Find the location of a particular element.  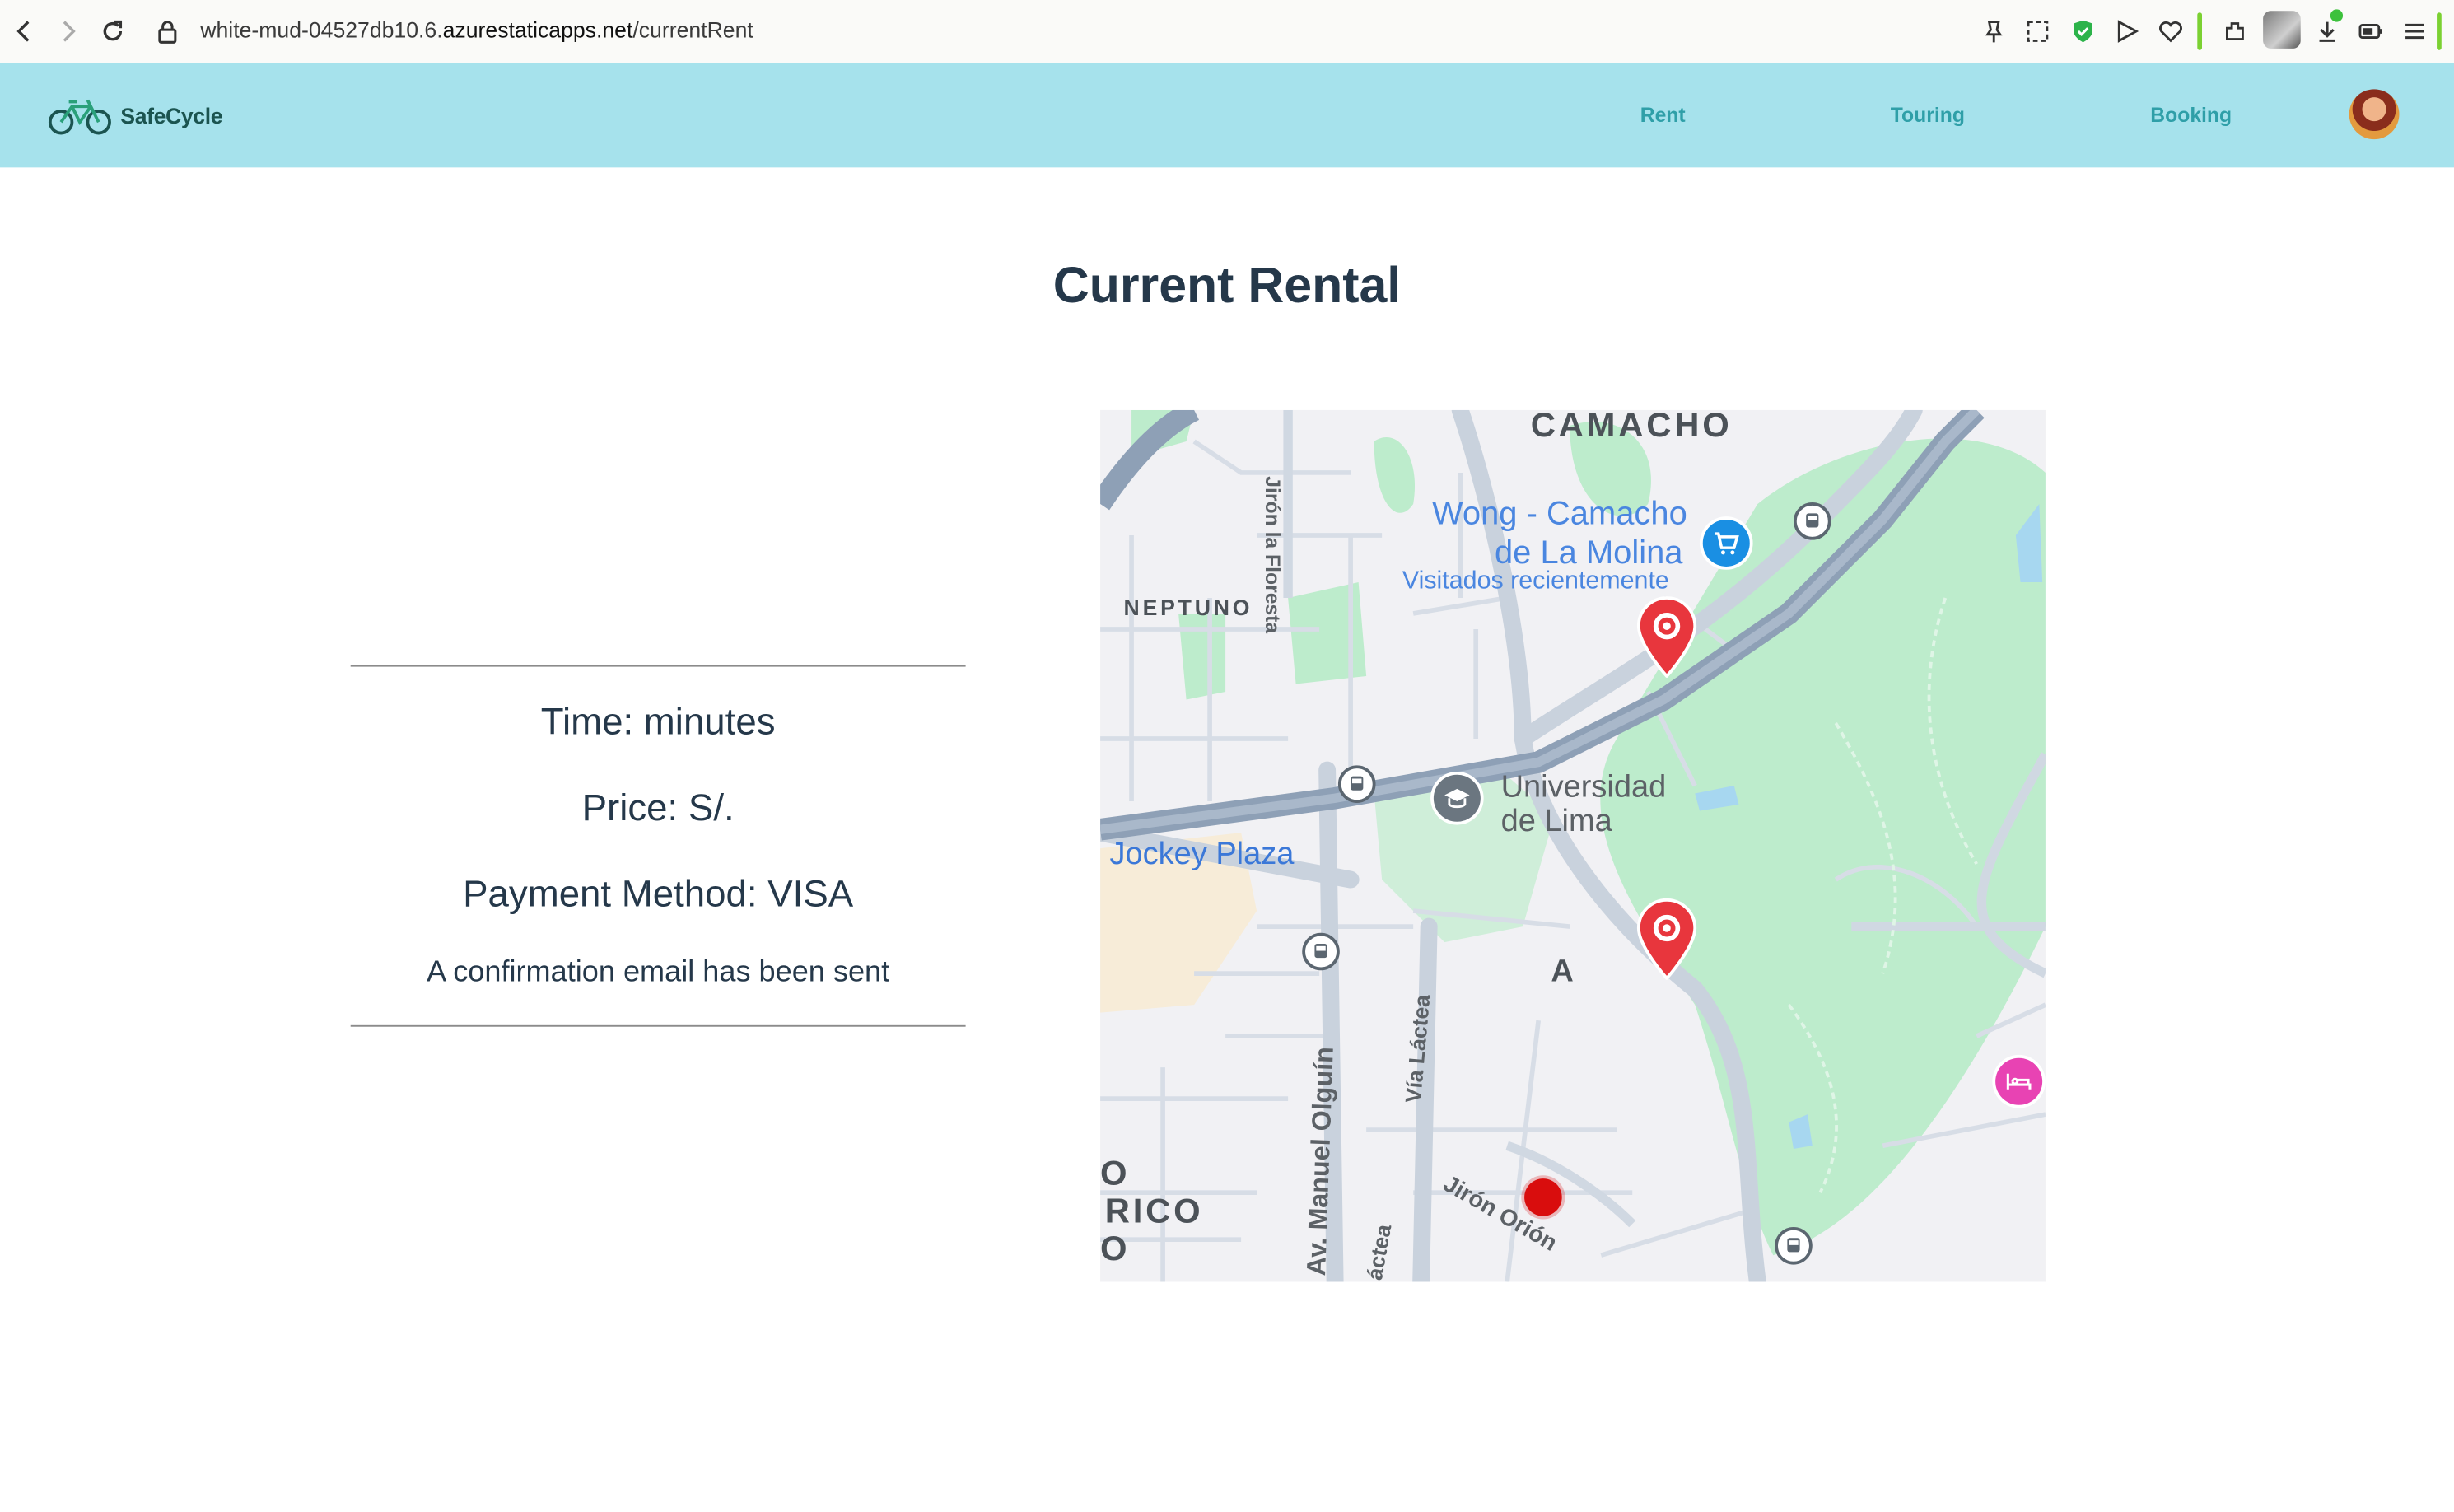

current-location-marker is located at coordinates (1543, 1197).